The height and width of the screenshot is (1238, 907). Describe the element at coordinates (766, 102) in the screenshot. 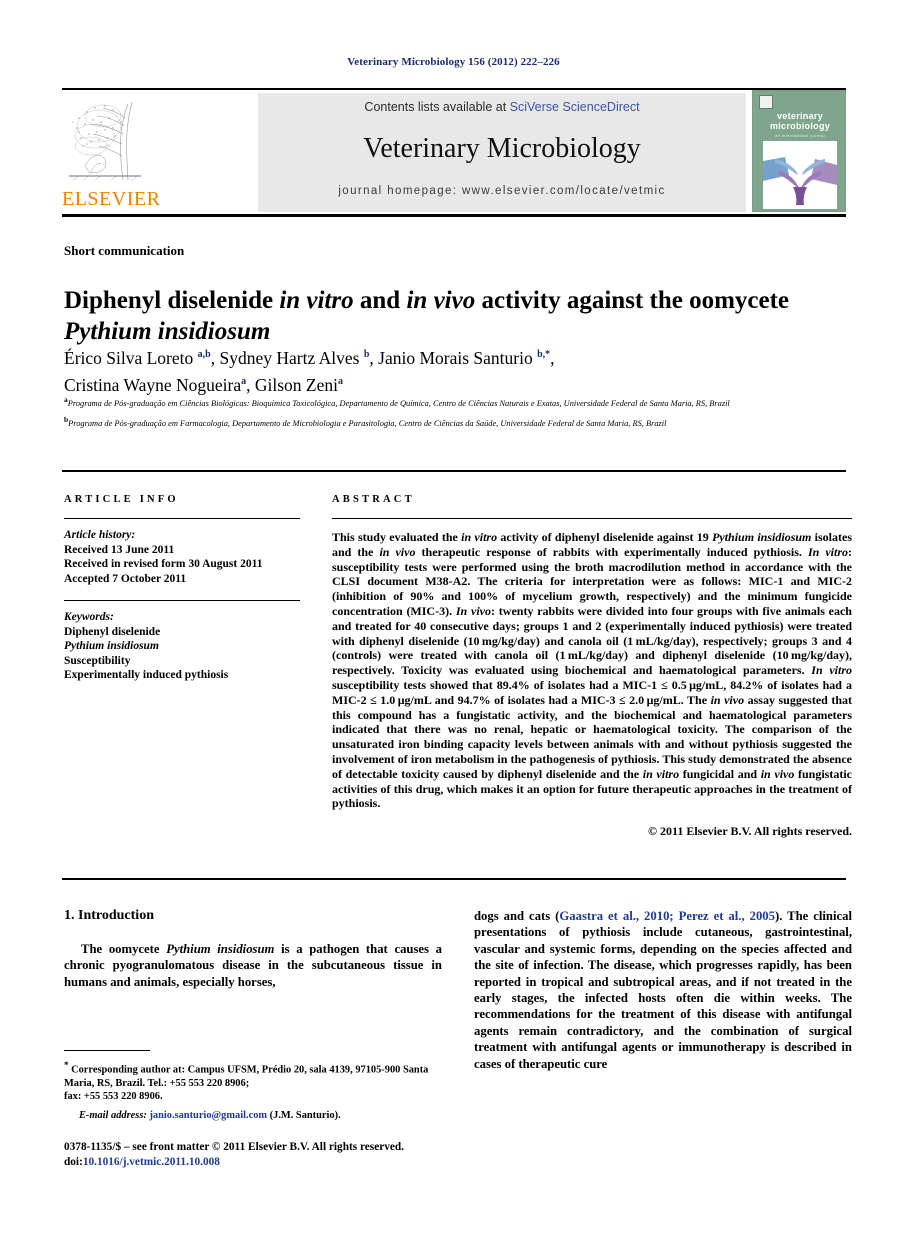

I see `cover-publisher-mark-icon` at that location.